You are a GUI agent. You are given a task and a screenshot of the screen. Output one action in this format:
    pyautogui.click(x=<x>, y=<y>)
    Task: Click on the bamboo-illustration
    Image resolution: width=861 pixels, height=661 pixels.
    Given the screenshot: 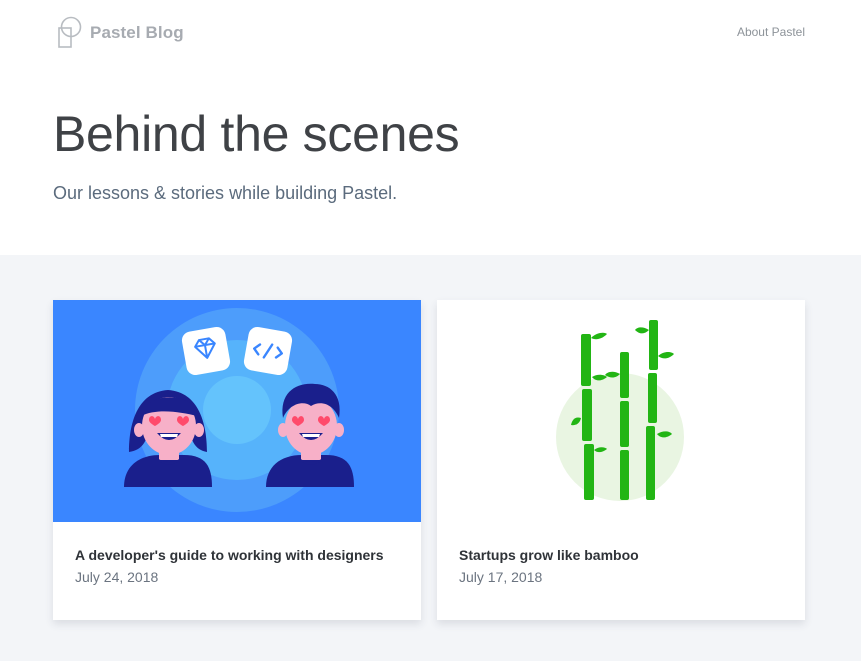 What is the action you would take?
    pyautogui.click(x=621, y=411)
    